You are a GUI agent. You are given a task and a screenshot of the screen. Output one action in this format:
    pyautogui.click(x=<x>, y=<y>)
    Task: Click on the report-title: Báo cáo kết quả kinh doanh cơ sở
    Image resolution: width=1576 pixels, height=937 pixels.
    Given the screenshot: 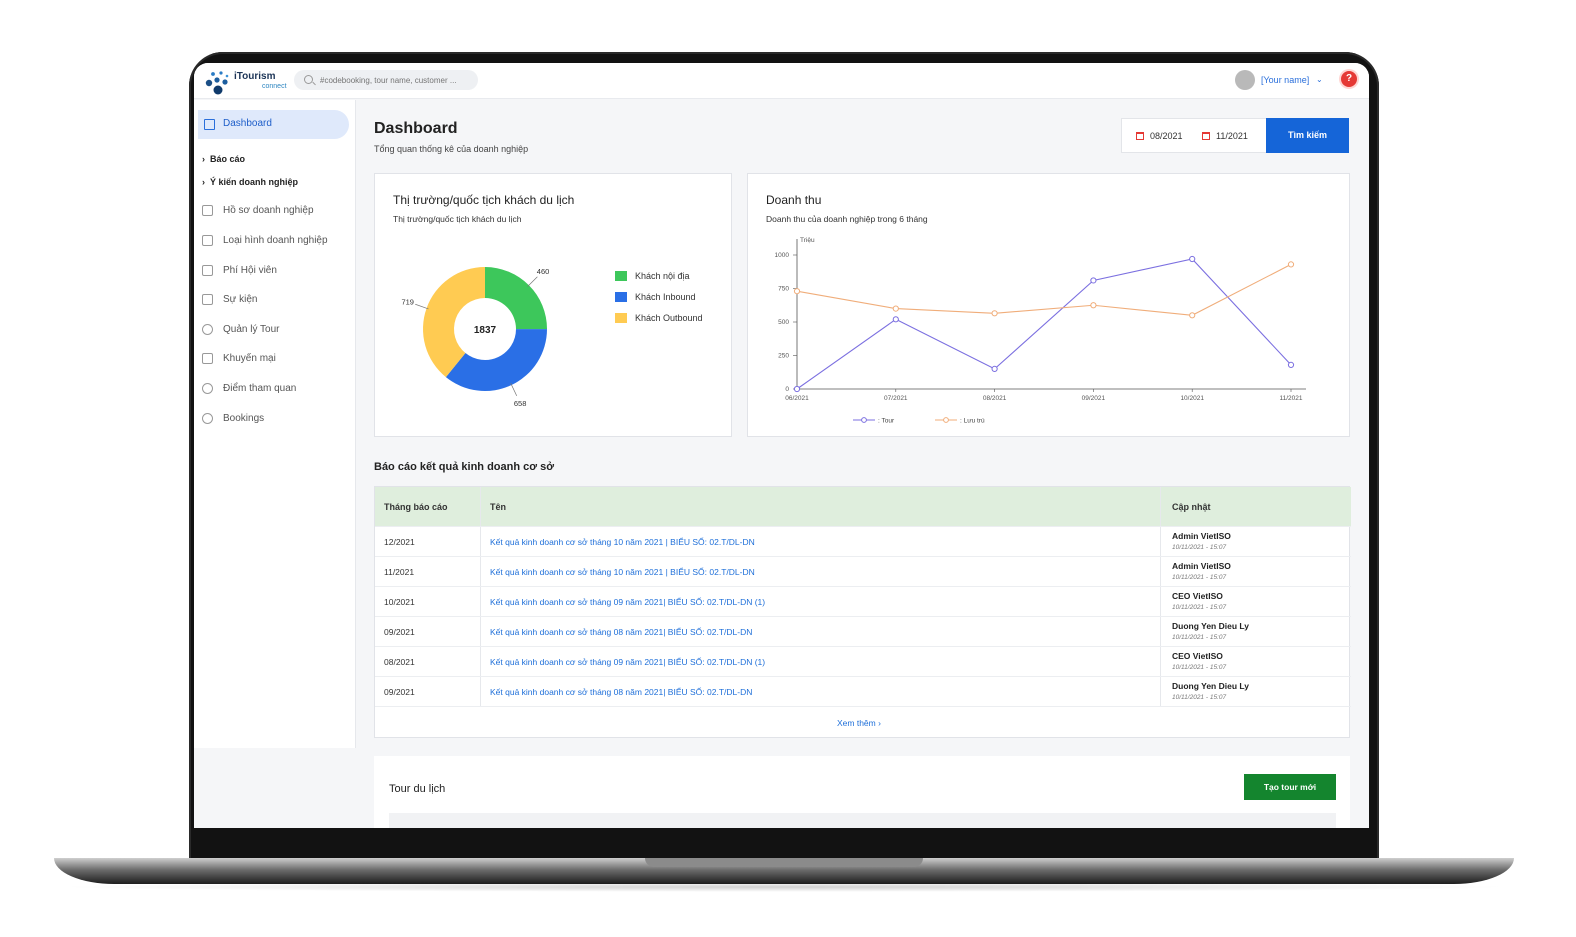 What is the action you would take?
    pyautogui.click(x=464, y=467)
    